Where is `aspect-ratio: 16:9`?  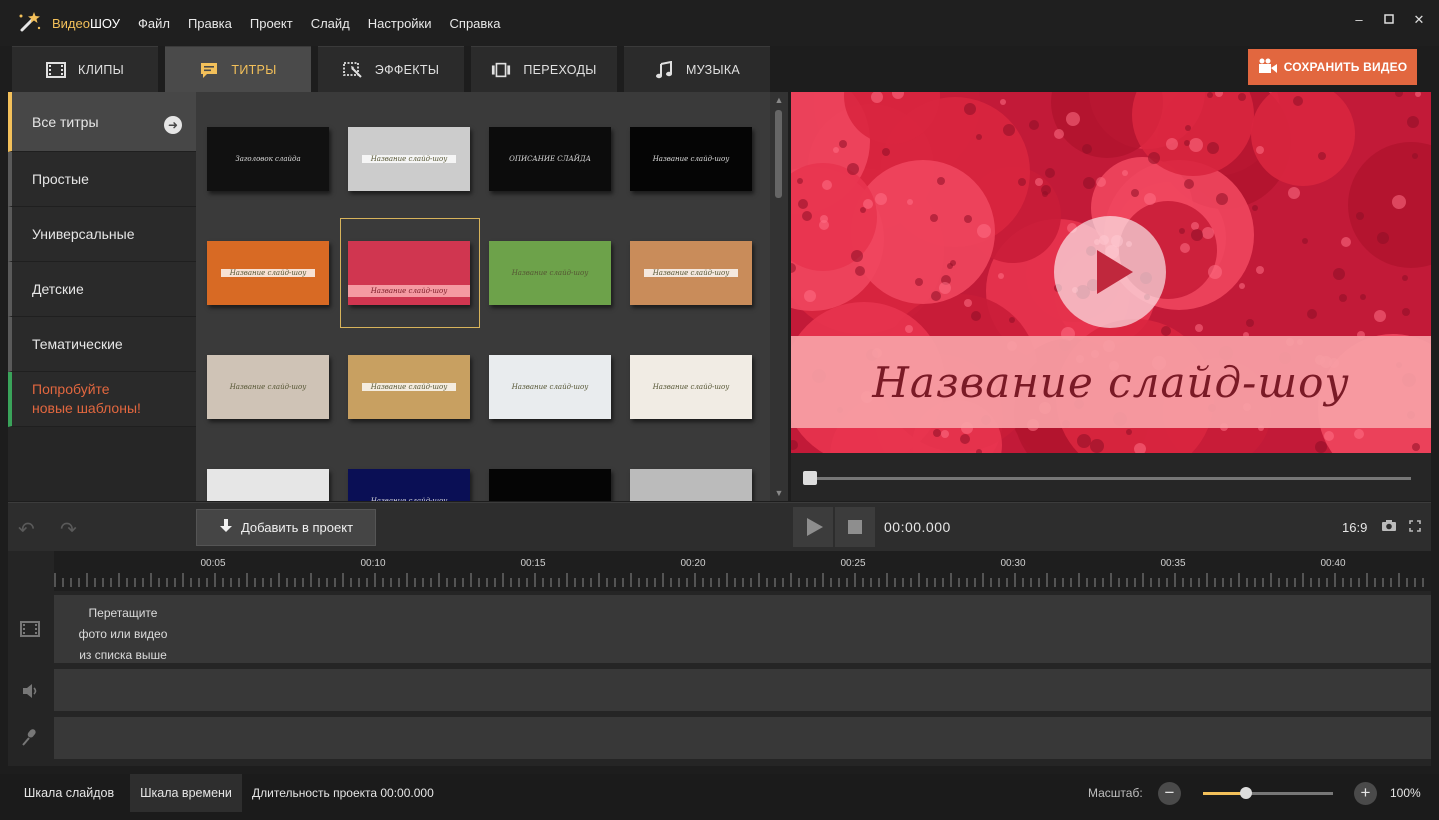 aspect-ratio: 16:9 is located at coordinates (1354, 527).